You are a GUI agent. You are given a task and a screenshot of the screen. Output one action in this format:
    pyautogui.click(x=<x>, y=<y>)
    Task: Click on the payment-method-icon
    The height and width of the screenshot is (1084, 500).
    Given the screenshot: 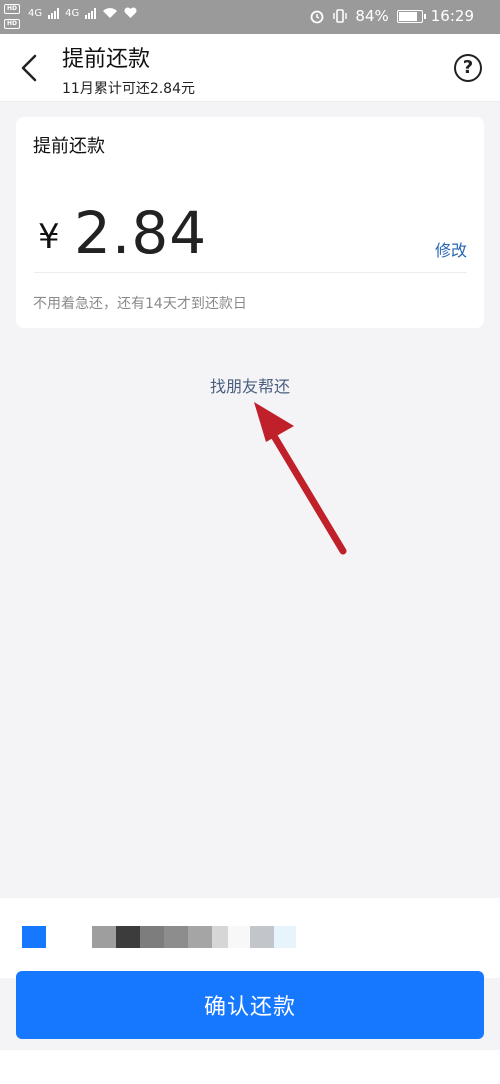 What is the action you would take?
    pyautogui.click(x=34, y=937)
    